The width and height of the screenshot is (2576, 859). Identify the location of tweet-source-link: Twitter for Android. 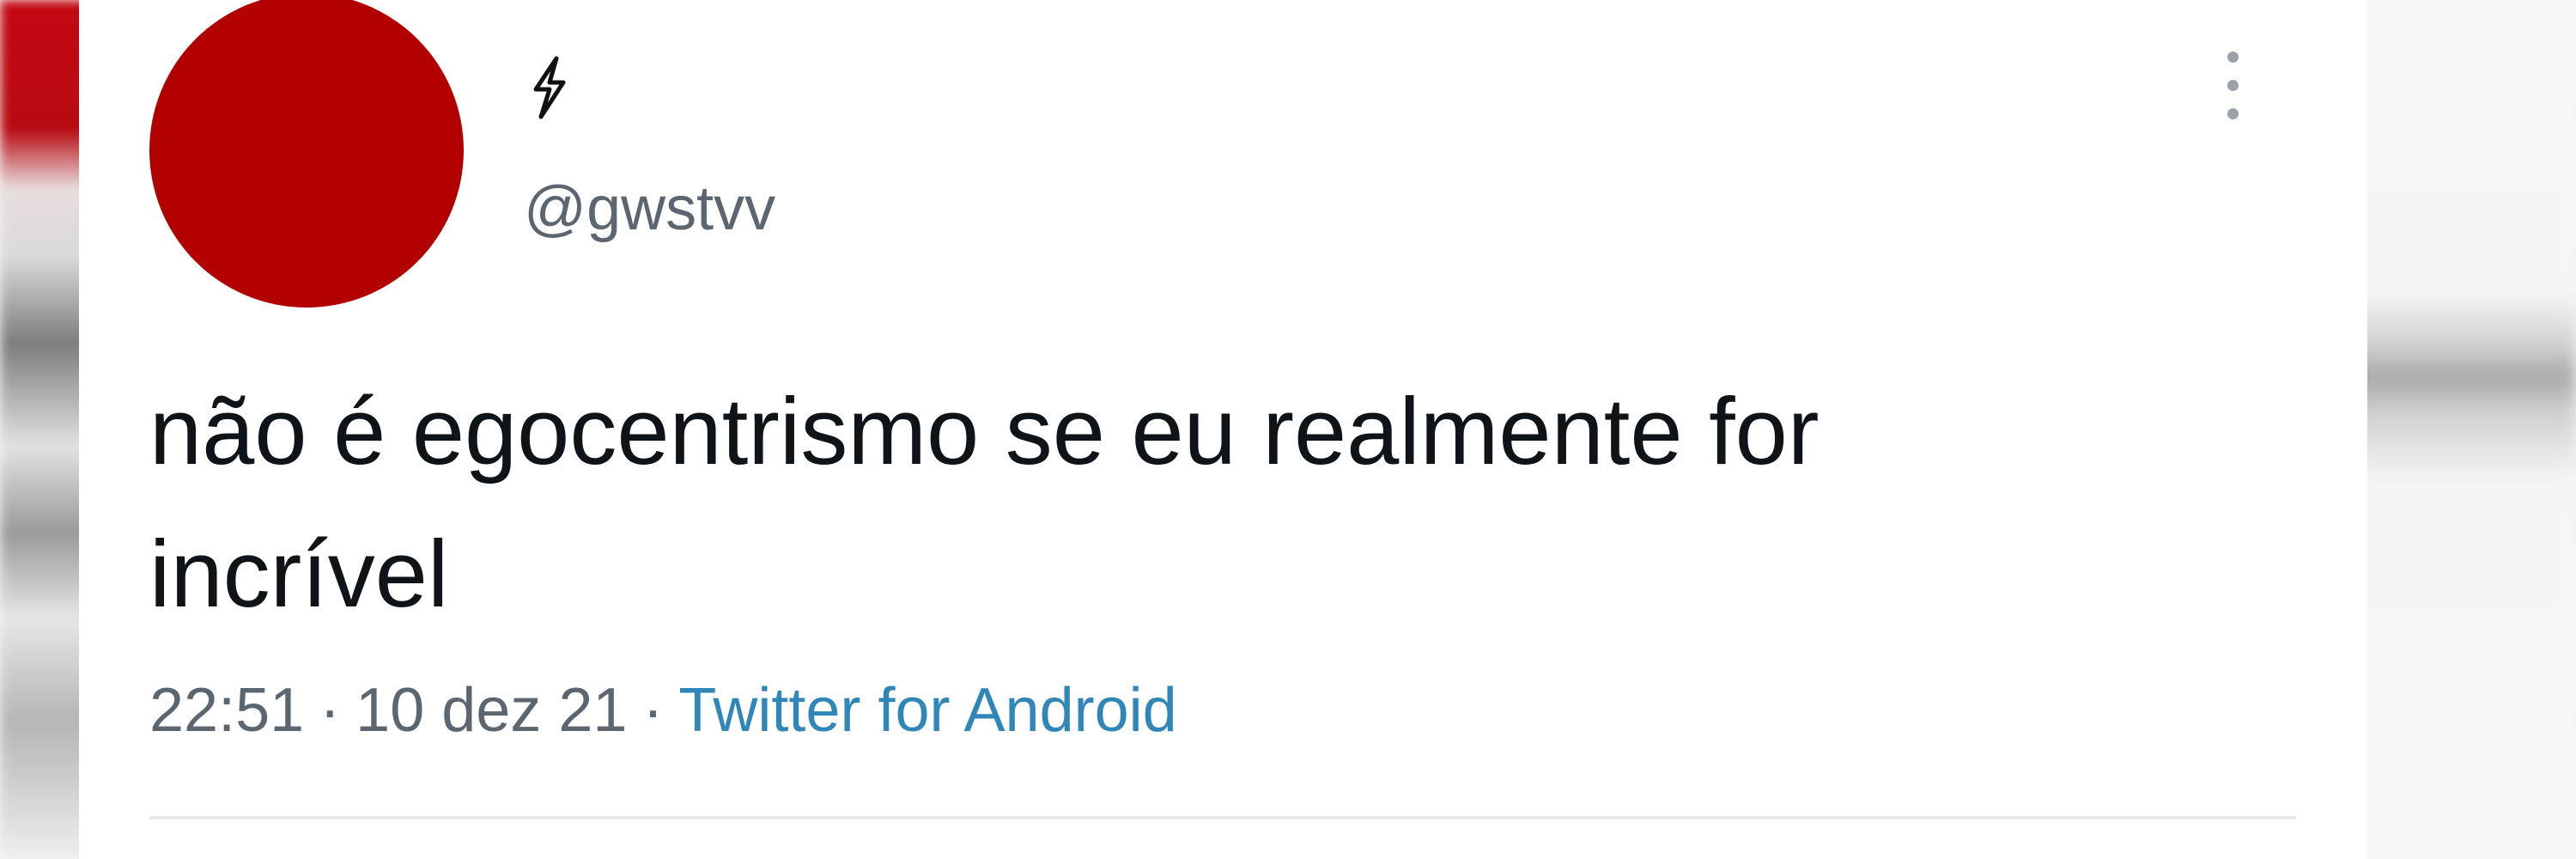
(927, 710).